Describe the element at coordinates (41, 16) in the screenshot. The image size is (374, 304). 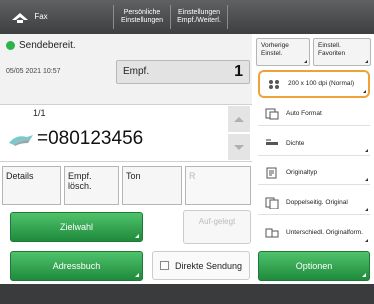
I see `home-label: Fax` at that location.